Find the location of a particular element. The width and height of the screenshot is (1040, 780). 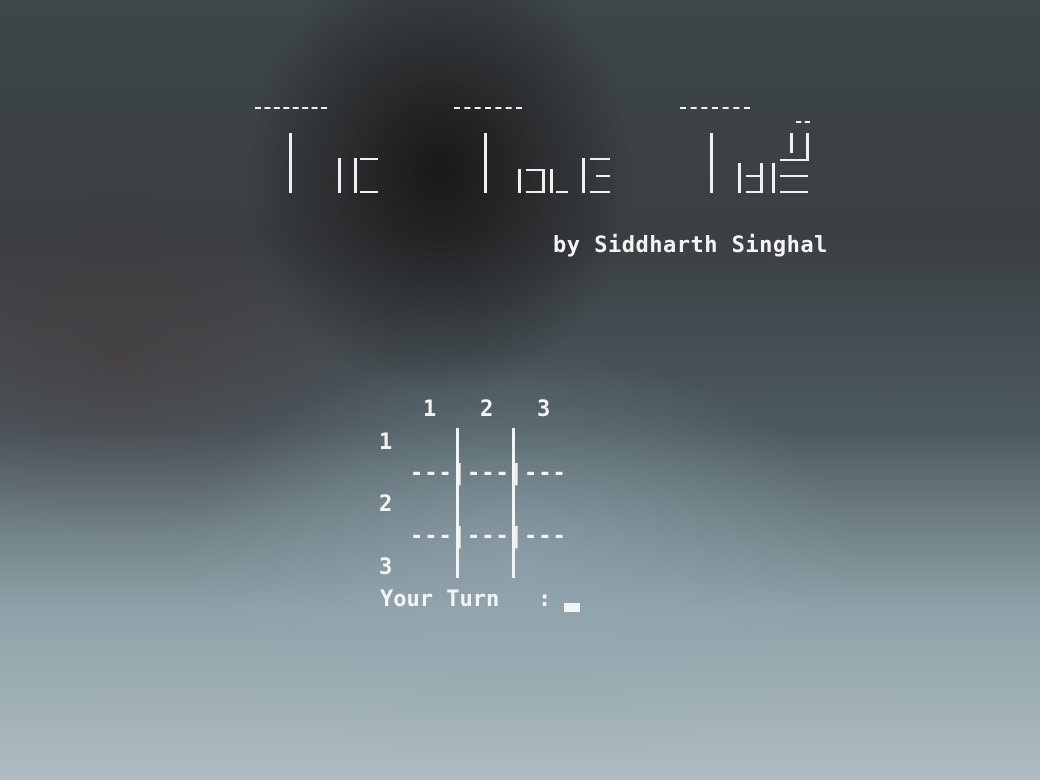

row-label-3: 3 is located at coordinates (386, 567).